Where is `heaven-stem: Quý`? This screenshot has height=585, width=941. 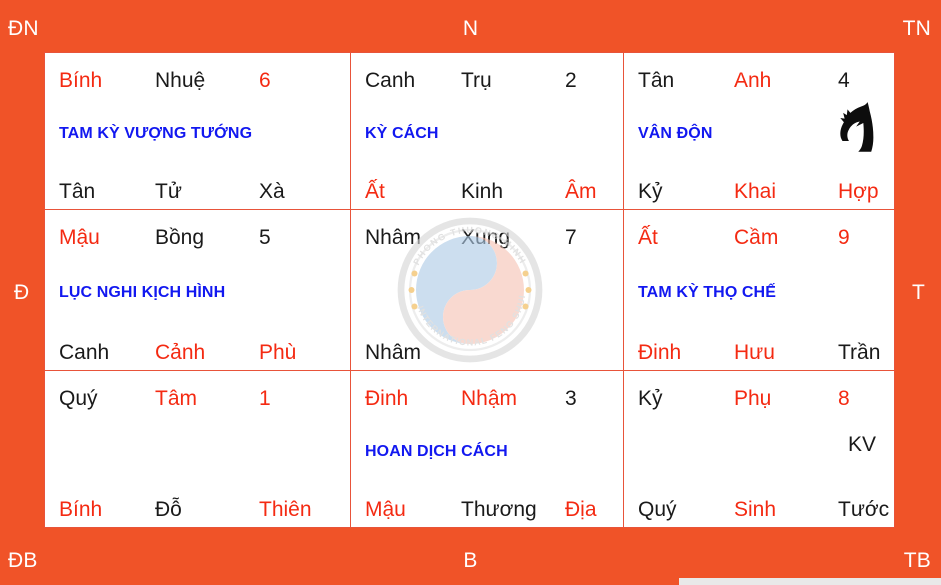
heaven-stem: Quý is located at coordinates (78, 398).